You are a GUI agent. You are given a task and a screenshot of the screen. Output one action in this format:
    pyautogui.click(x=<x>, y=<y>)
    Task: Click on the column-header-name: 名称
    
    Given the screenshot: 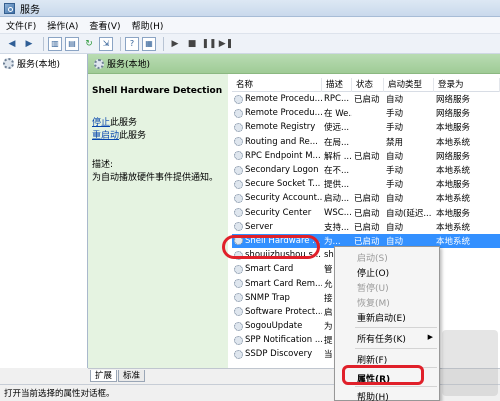 What is the action you would take?
    pyautogui.click(x=277, y=84)
    